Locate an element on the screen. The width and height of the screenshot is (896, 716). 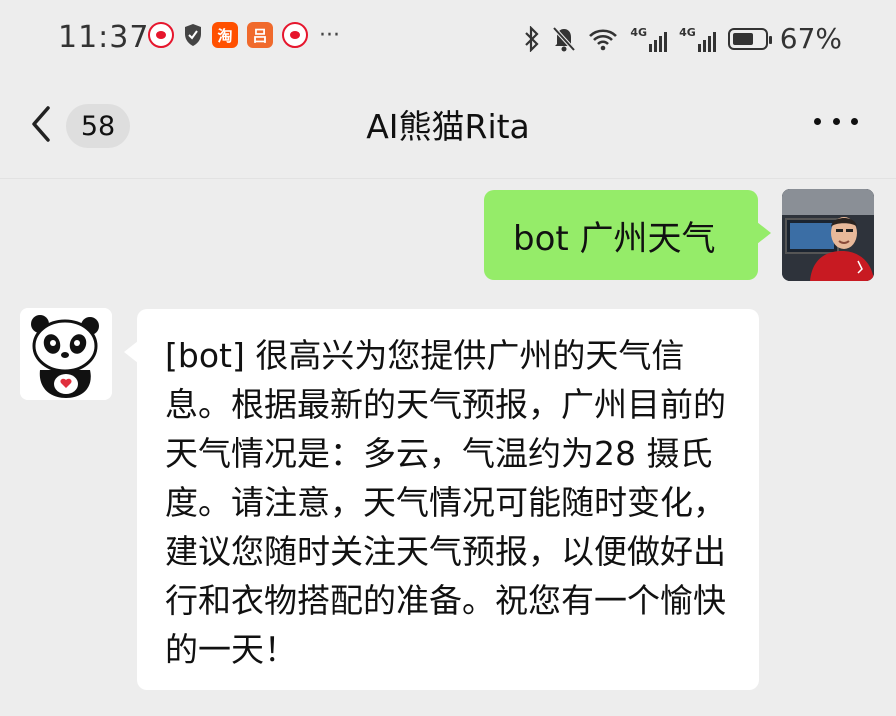
user-photo is located at coordinates (828, 235).